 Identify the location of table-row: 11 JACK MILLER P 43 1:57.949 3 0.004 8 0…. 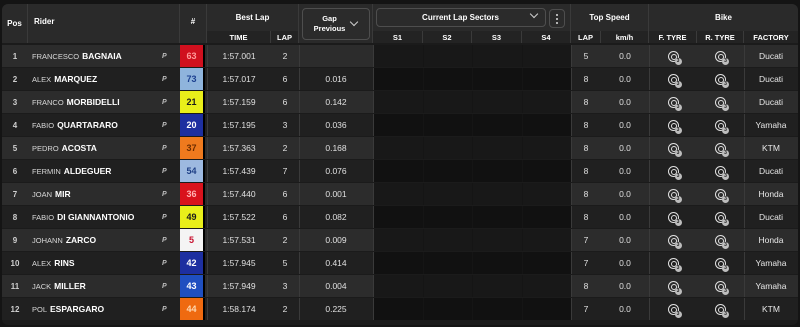
(400, 286).